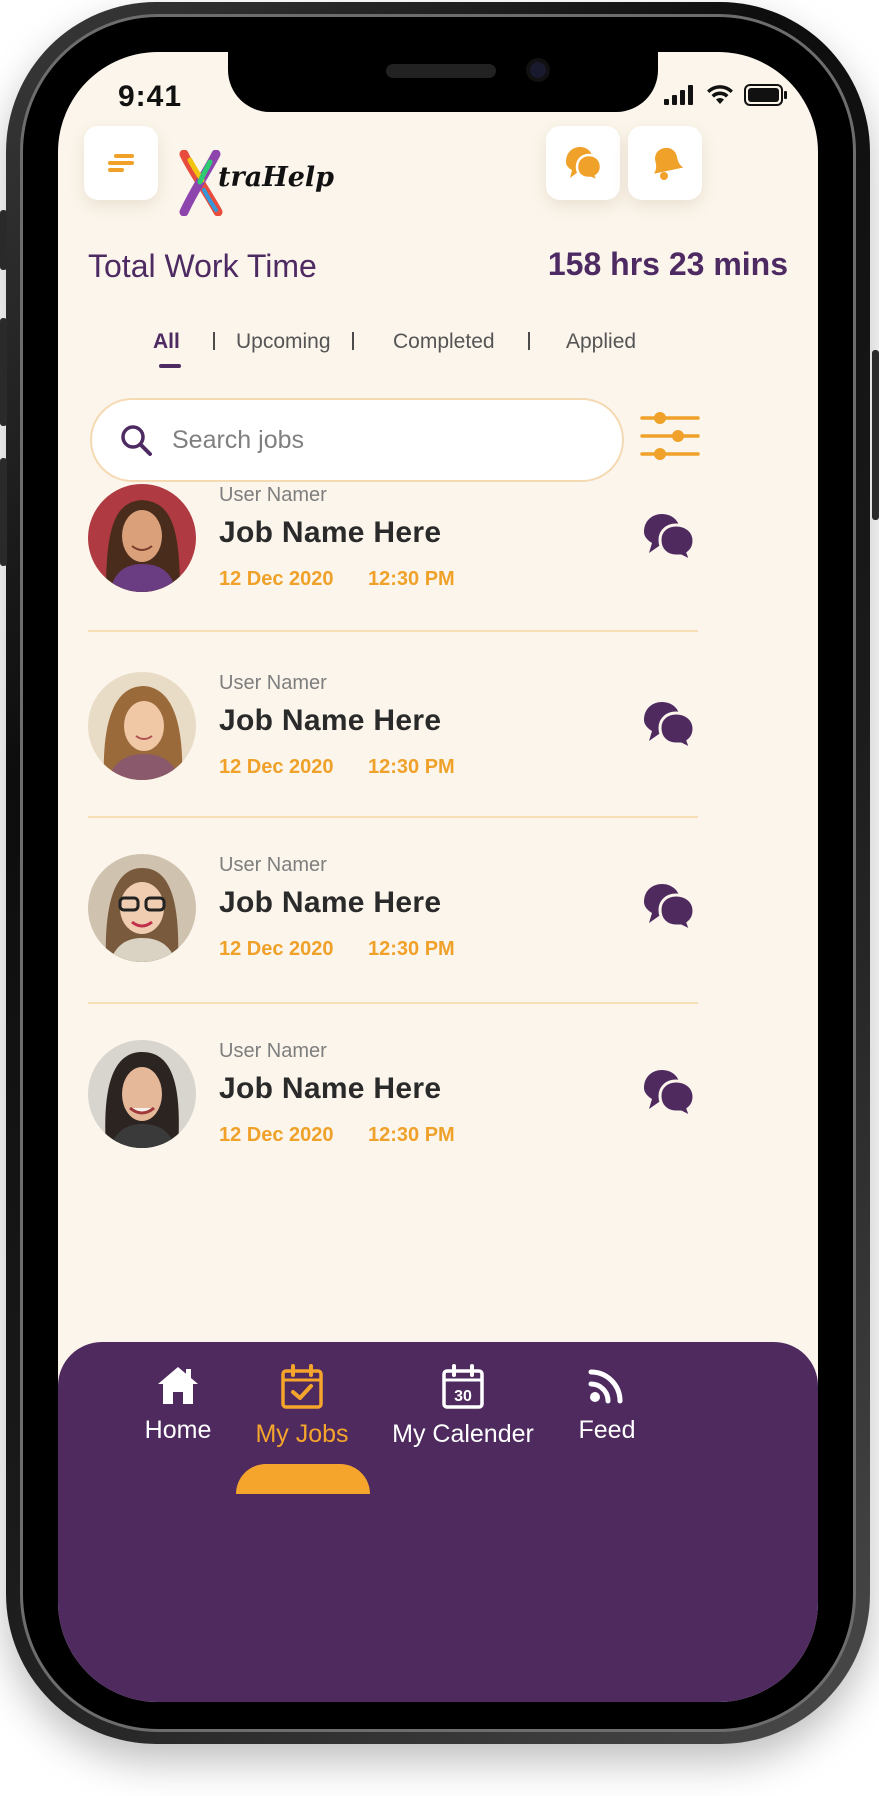 The width and height of the screenshot is (879, 1796). What do you see at coordinates (463, 1396) in the screenshot?
I see `calendar-day-number: 30` at bounding box center [463, 1396].